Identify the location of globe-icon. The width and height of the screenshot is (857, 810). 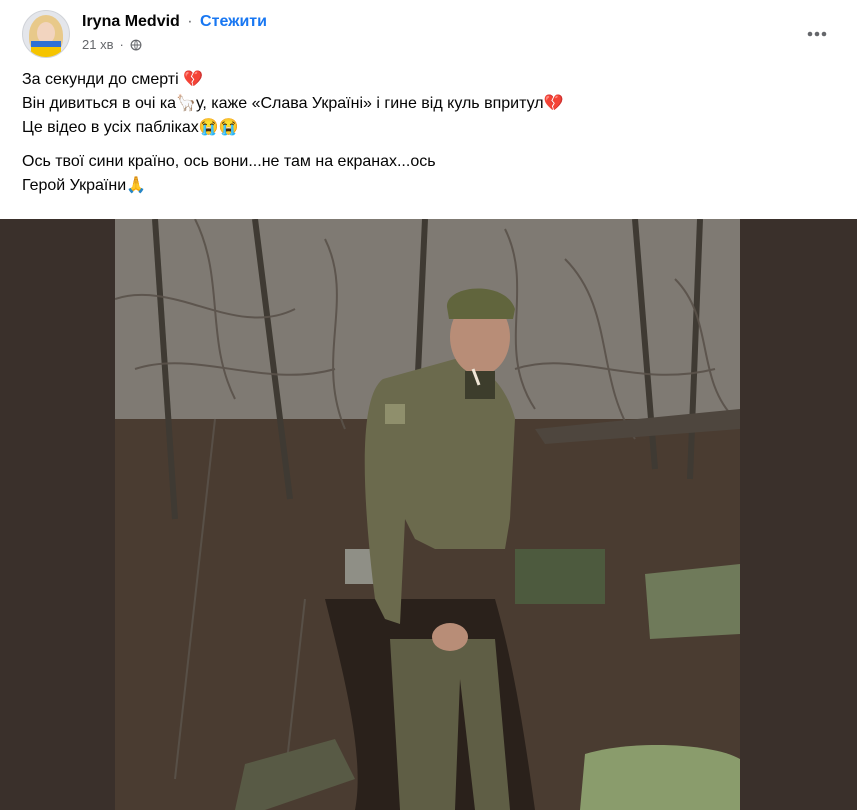
(136, 45).